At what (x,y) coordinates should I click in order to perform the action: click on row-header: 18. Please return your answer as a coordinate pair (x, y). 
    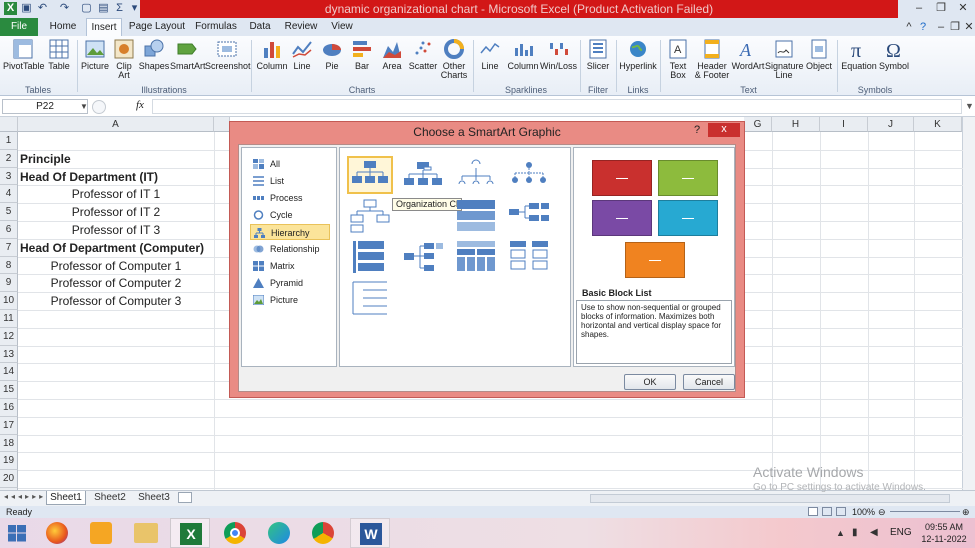
    Looking at the image, I should click on (9, 443).